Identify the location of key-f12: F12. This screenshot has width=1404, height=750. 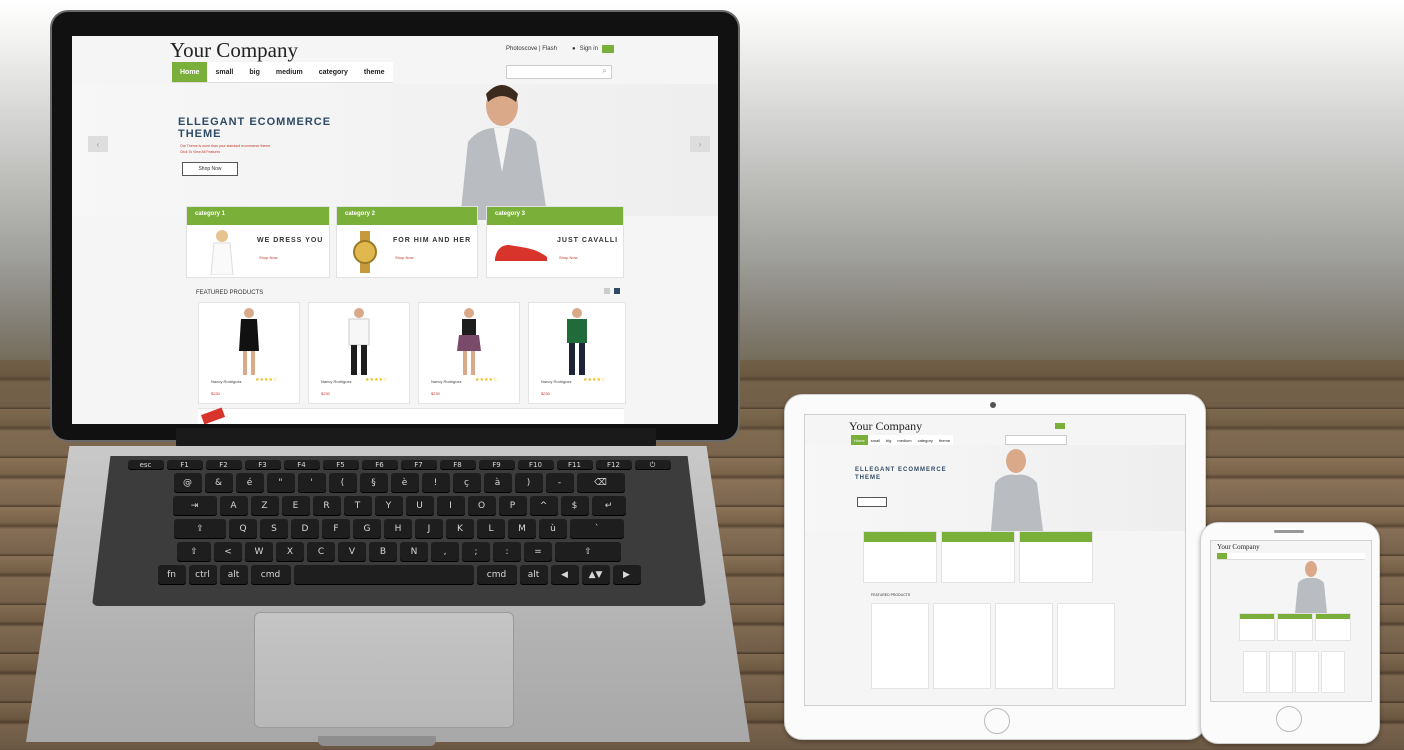
(613, 465).